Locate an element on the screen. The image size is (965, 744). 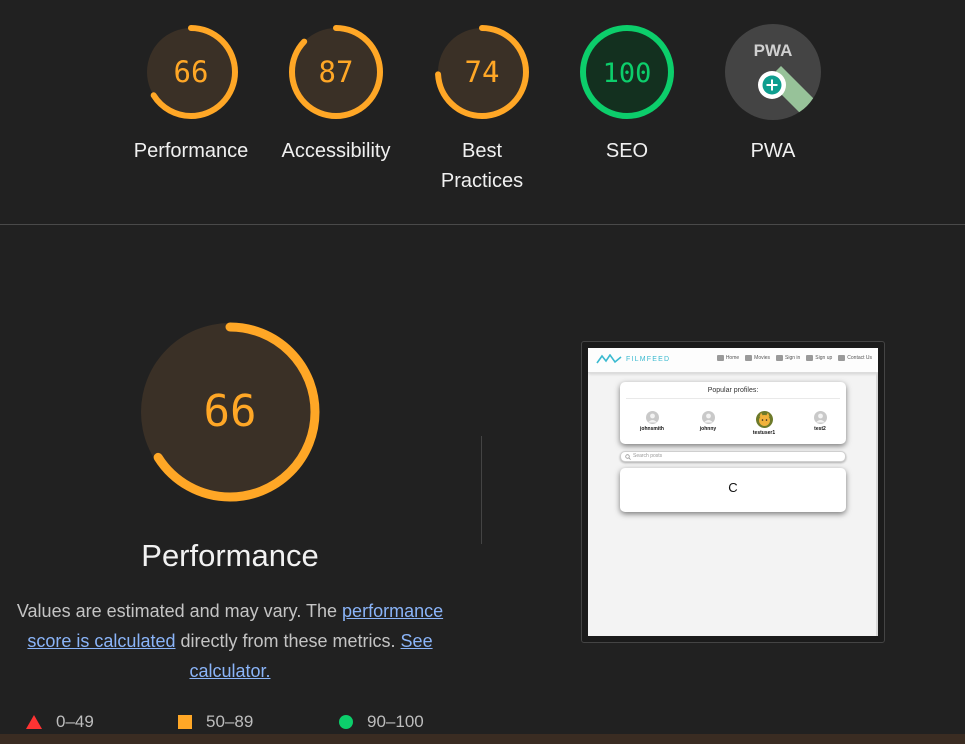
gauge-accessibility-label: Accessibility is located at coordinates (336, 151).